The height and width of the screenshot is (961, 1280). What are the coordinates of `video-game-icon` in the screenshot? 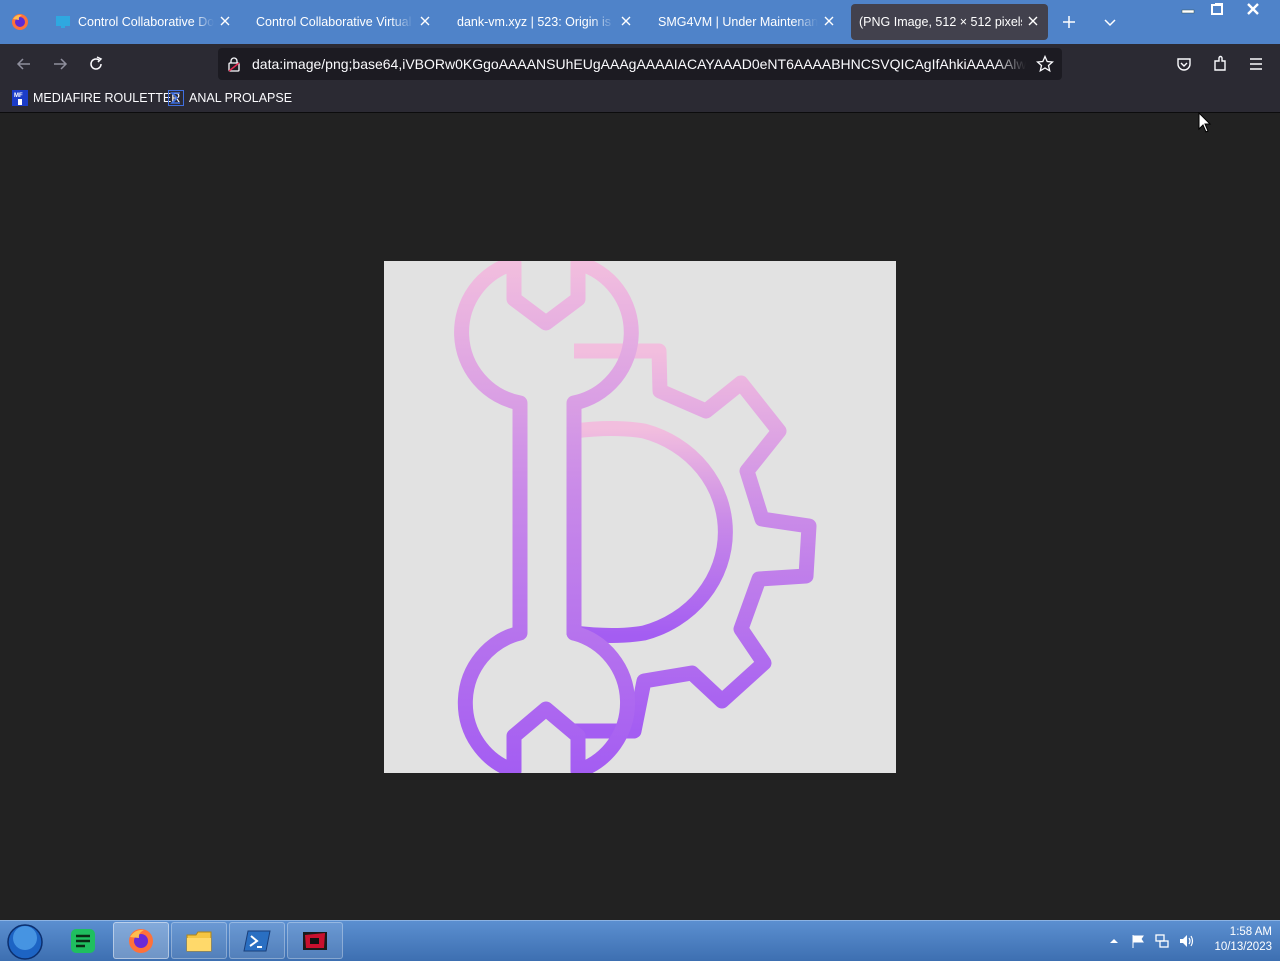 It's located at (315, 940).